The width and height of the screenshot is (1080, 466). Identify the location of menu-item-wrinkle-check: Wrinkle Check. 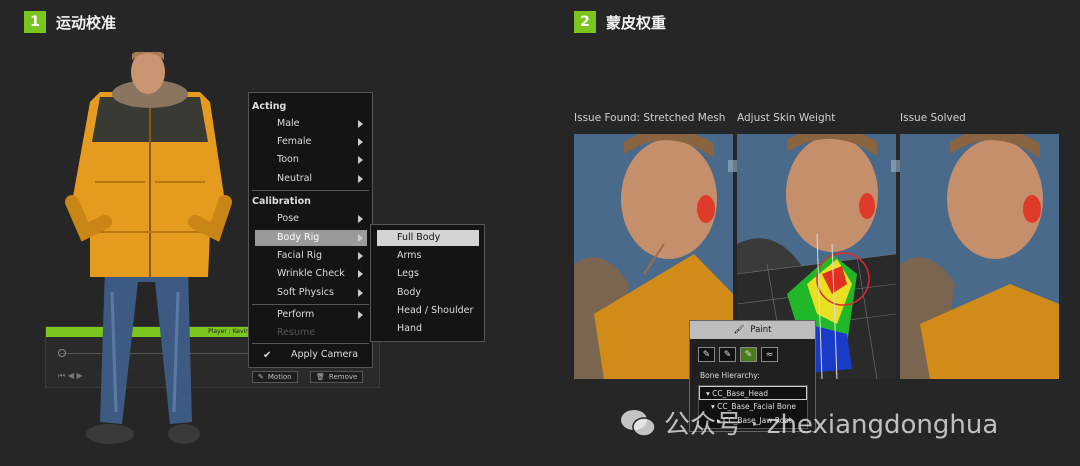
(311, 274).